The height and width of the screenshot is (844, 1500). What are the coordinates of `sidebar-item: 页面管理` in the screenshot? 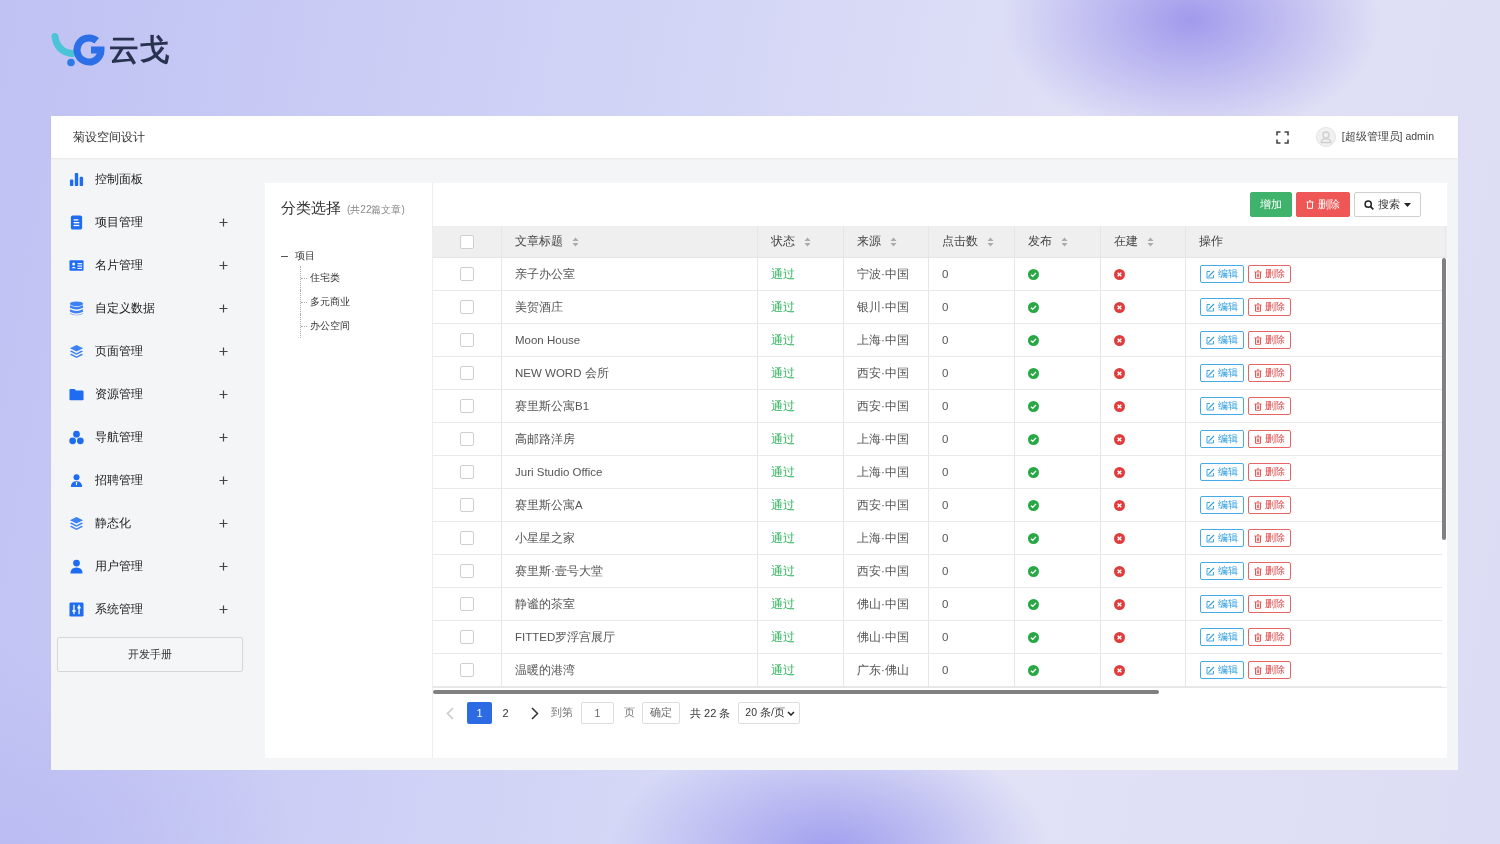 It's located at (144, 351).